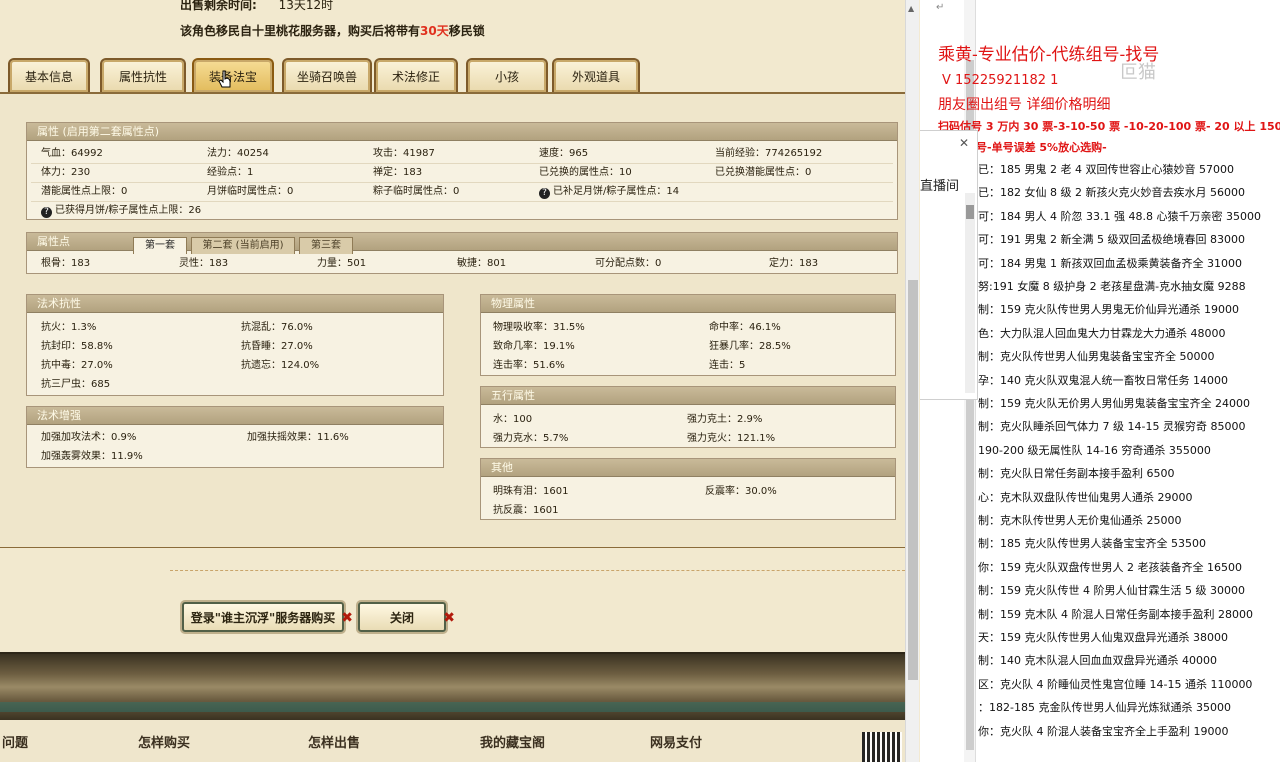  Describe the element at coordinates (434, 31) in the screenshot. I see `notice-days: 30天` at that location.